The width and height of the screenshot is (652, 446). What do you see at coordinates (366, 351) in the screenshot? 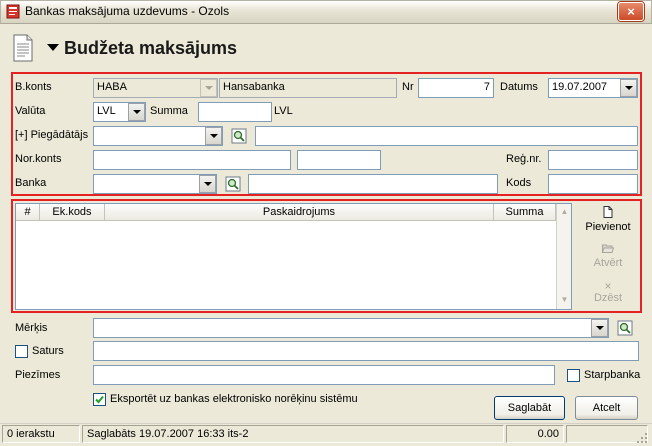
I see `saturs-field` at bounding box center [366, 351].